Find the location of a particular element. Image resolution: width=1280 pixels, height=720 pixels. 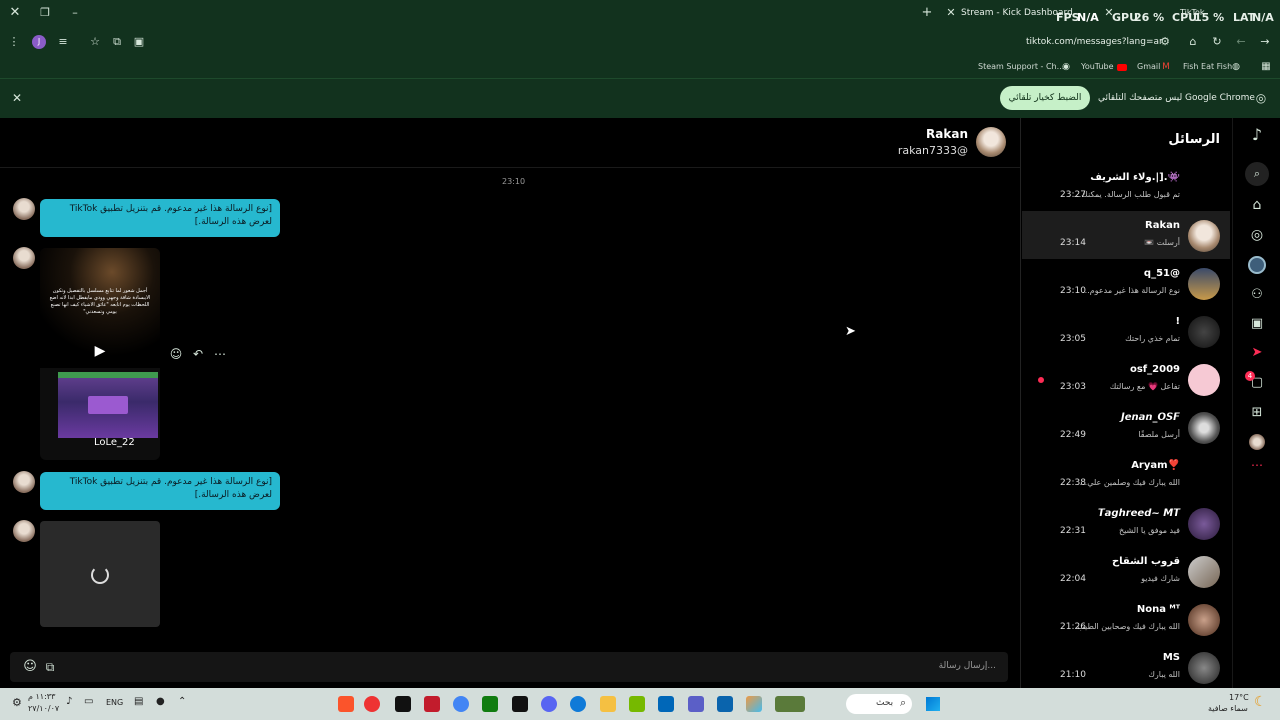

close-window-icon: ✕ is located at coordinates (15, 13).